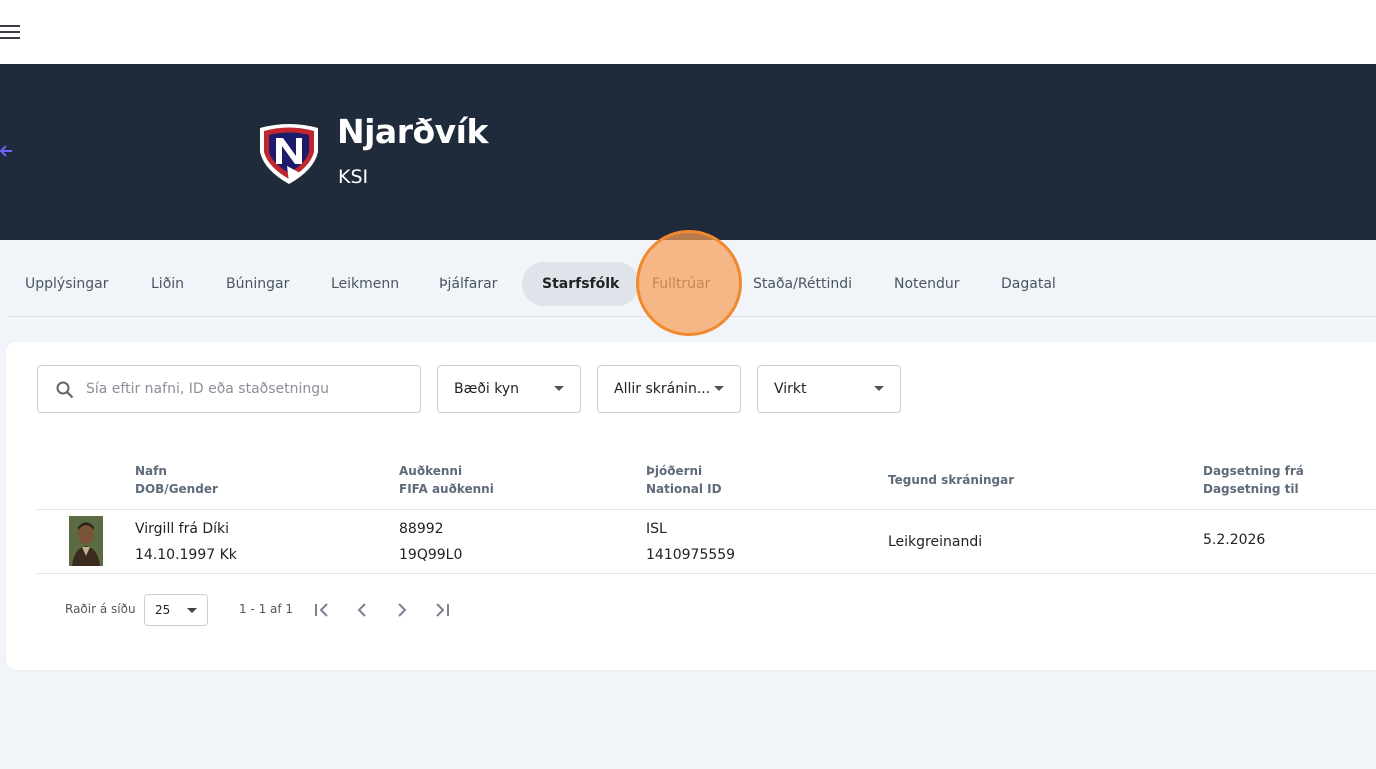 The image size is (1376, 769). I want to click on table-header-divider, so click(706, 509).